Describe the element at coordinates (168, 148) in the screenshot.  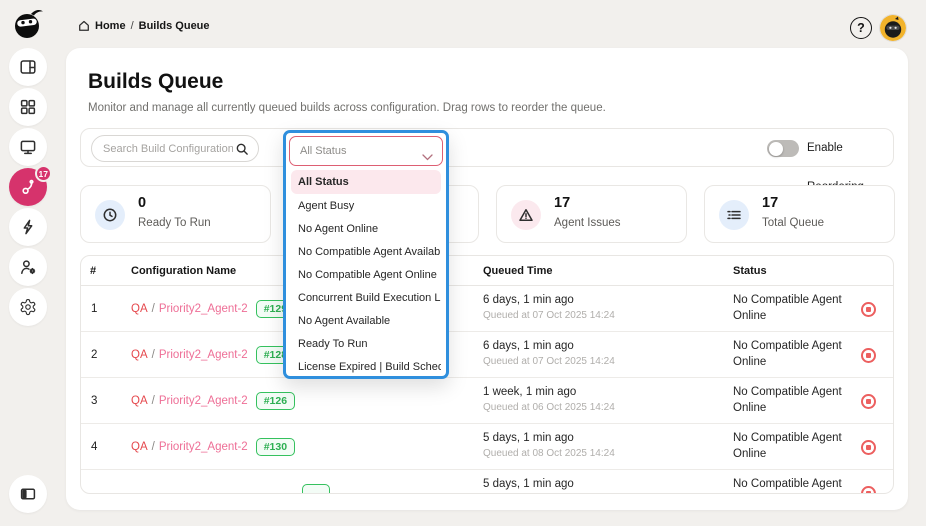
I see `search-input` at that location.